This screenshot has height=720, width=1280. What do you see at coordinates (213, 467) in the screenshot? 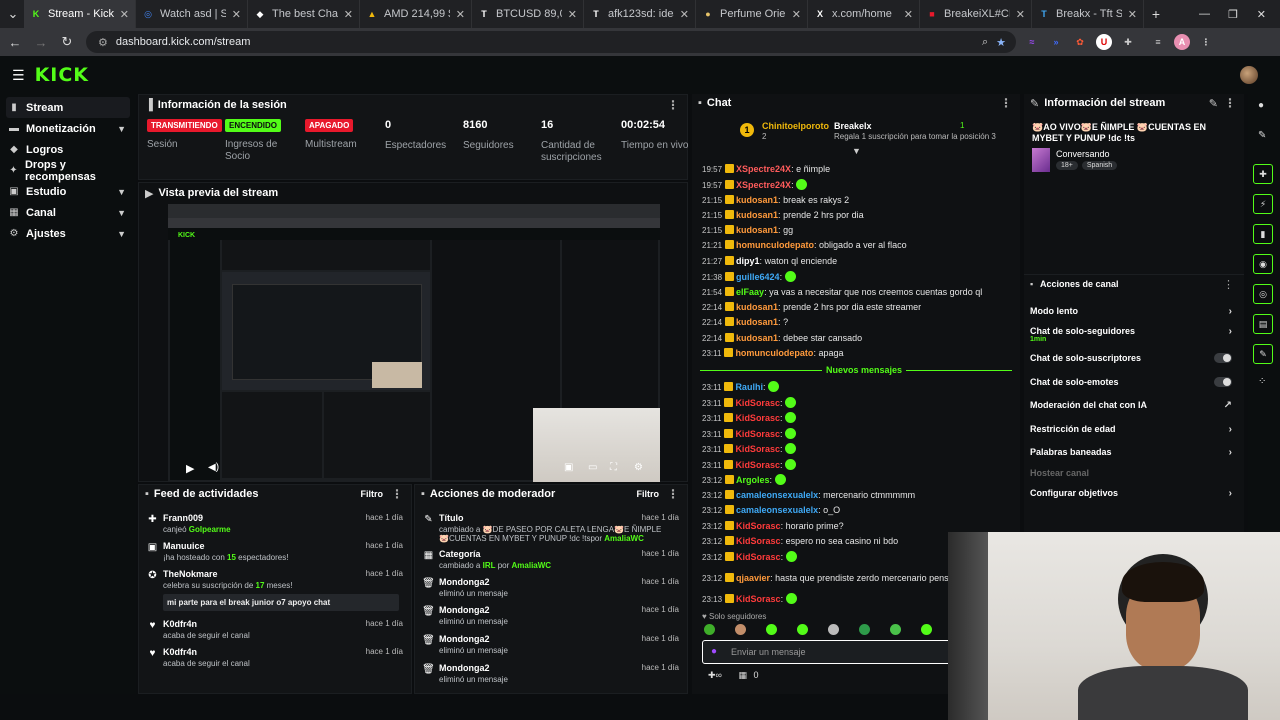
I see `volume-icon: ◀)` at bounding box center [213, 467].